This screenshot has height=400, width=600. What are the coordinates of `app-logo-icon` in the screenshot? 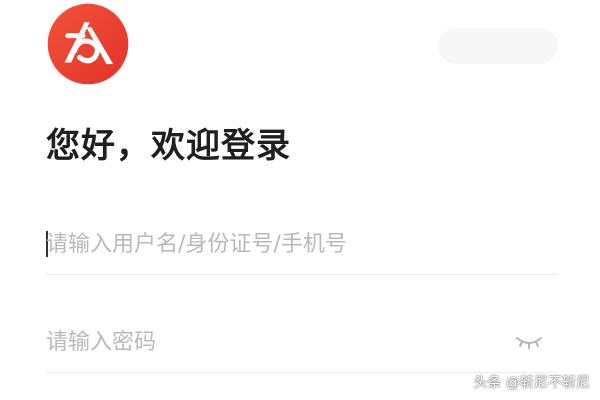 It's located at (88, 44).